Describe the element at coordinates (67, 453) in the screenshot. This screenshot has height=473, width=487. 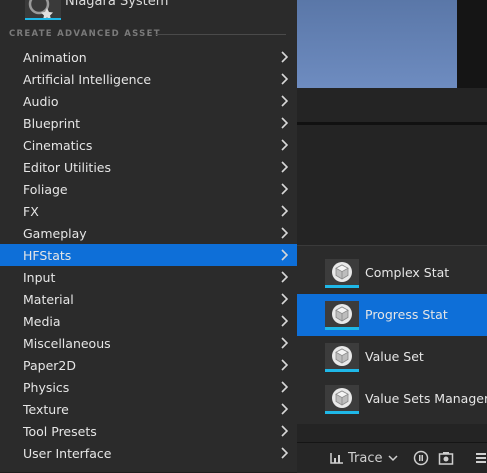
I see `menu-item-label: User Interface` at that location.